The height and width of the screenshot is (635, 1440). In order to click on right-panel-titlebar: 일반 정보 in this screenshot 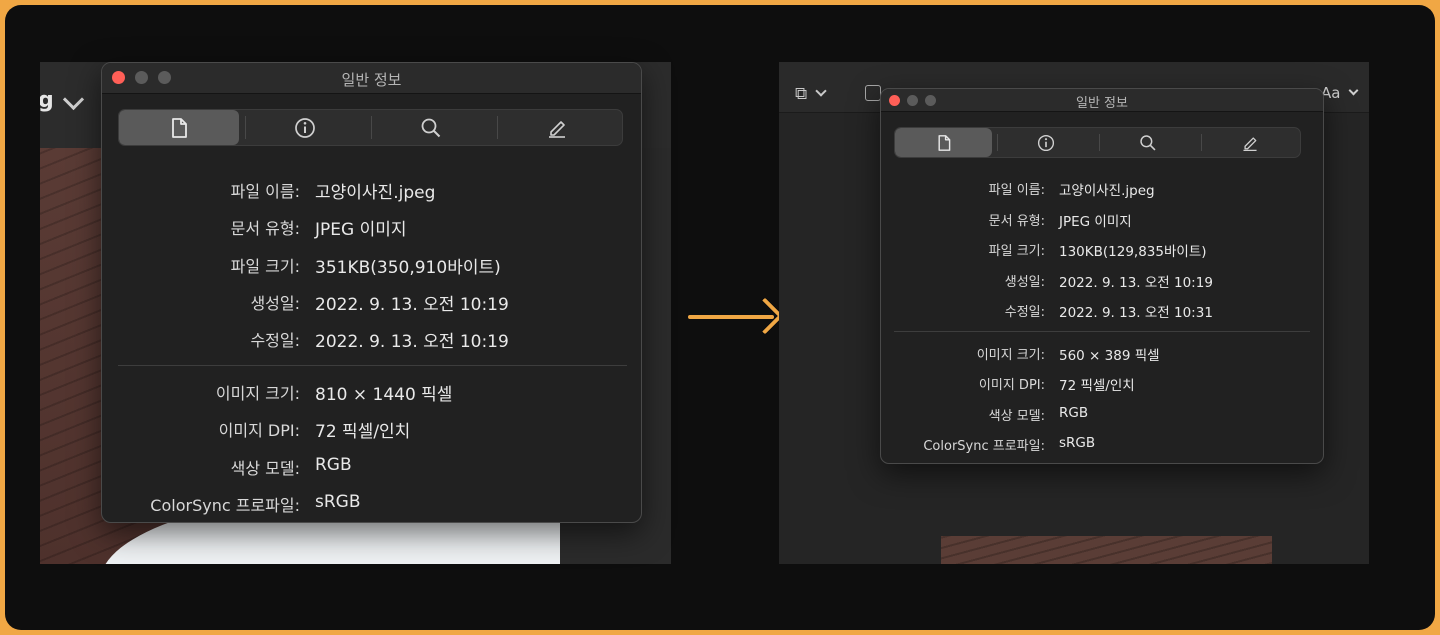, I will do `click(1102, 100)`.